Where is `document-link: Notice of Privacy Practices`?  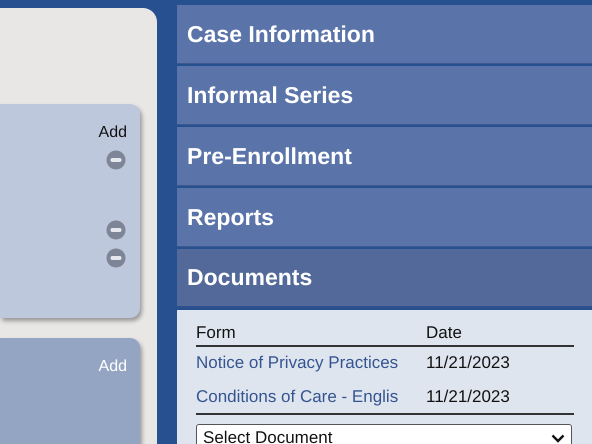 document-link: Notice of Privacy Practices is located at coordinates (311, 363).